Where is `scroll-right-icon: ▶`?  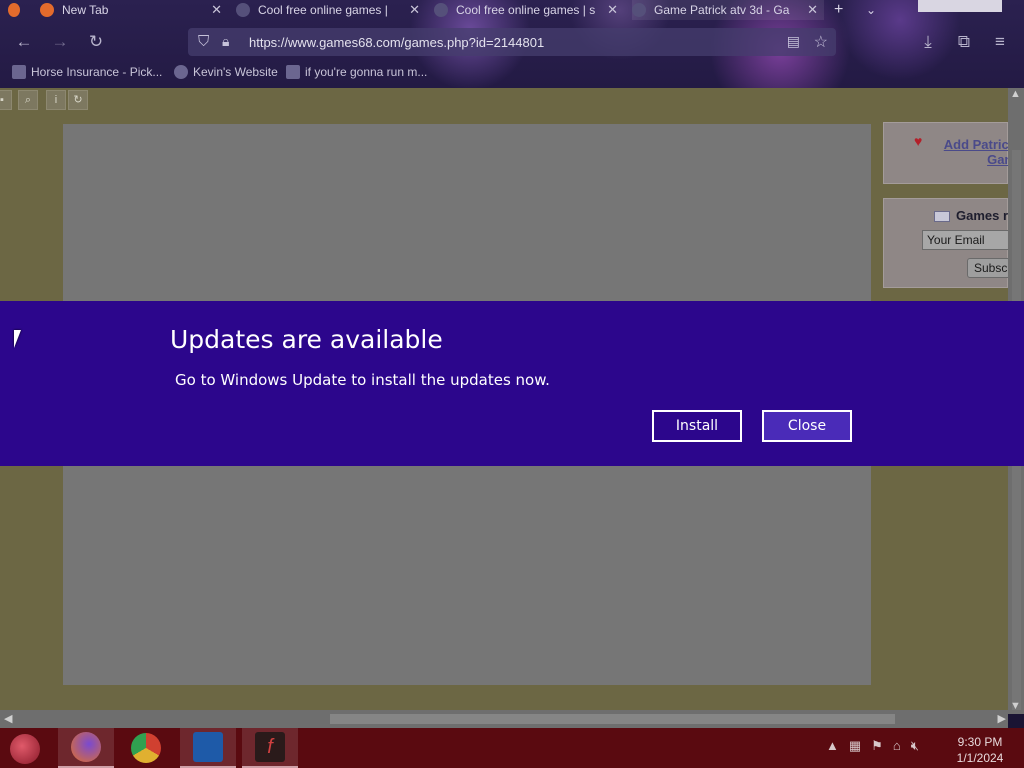 scroll-right-icon: ▶ is located at coordinates (1002, 718).